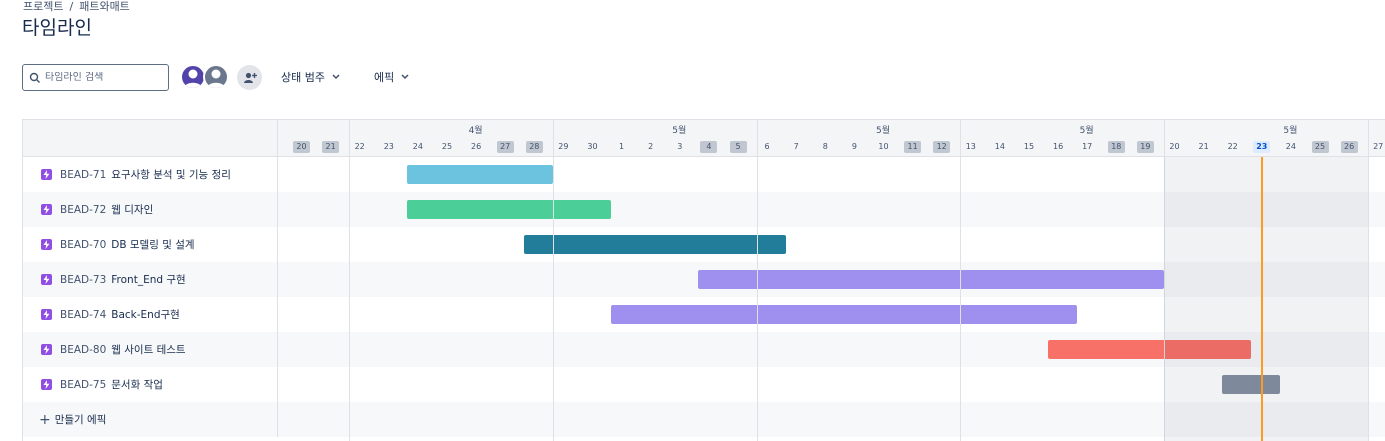 This screenshot has height=441, width=1385. I want to click on day-label: 12, so click(942, 147).